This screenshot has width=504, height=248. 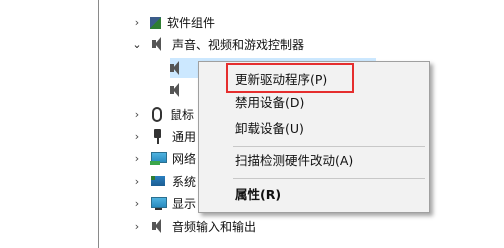 I want to click on usb-plug-icon, so click(x=158, y=136).